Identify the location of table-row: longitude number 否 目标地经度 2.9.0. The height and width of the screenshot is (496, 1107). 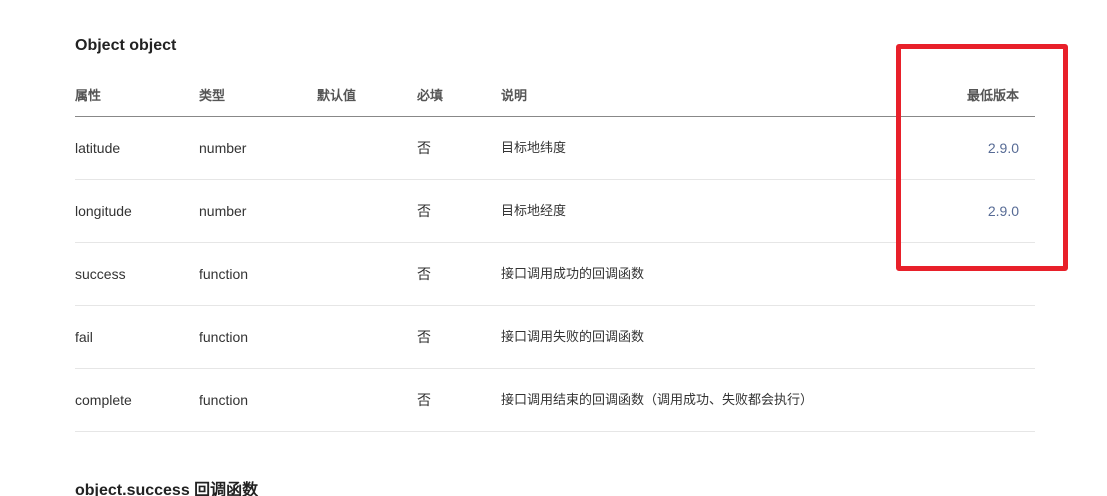
(555, 211).